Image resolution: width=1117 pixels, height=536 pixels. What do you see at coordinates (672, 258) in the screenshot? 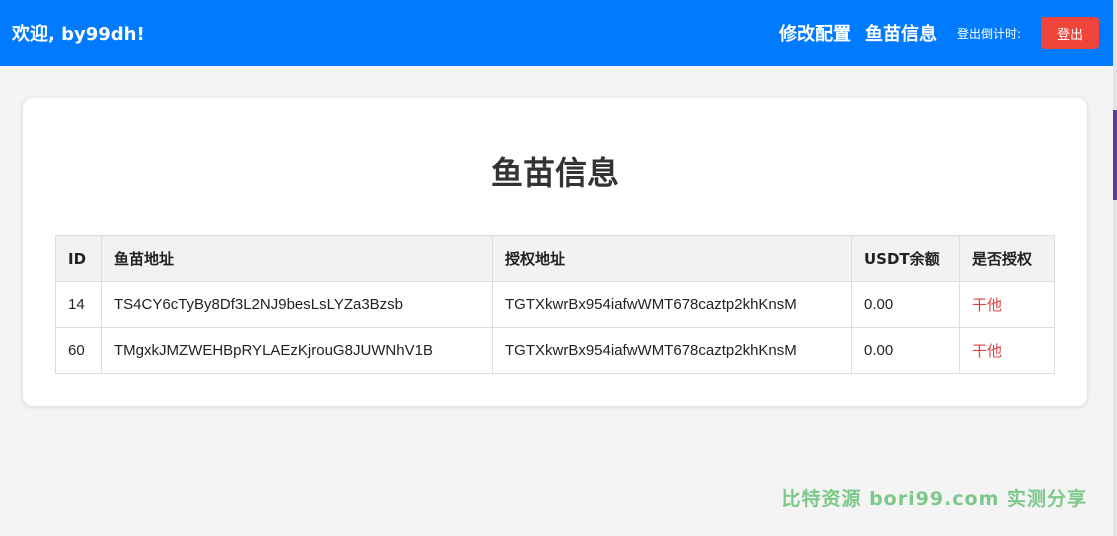
I see `col-header-auth-address: 授权地址` at bounding box center [672, 258].